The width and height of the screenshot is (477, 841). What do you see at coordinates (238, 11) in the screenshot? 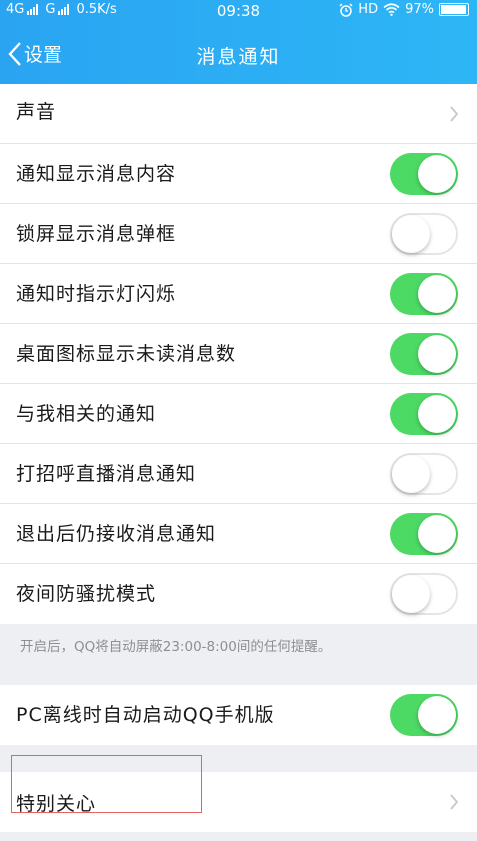
I see `status-bar: 4G G 0.5K/s 09:38 HD 97%` at bounding box center [238, 11].